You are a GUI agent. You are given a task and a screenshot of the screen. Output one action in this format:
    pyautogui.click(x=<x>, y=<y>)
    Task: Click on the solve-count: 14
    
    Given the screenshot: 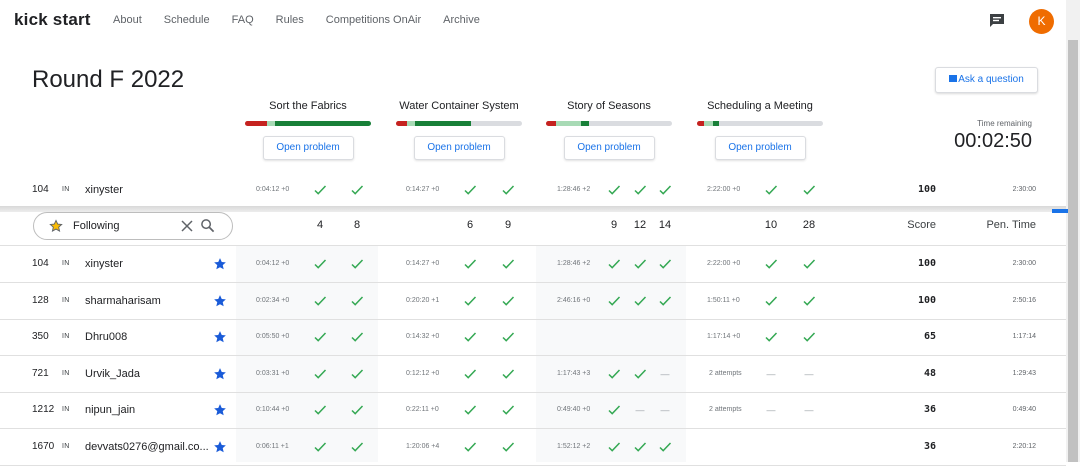 What is the action you would take?
    pyautogui.click(x=665, y=225)
    